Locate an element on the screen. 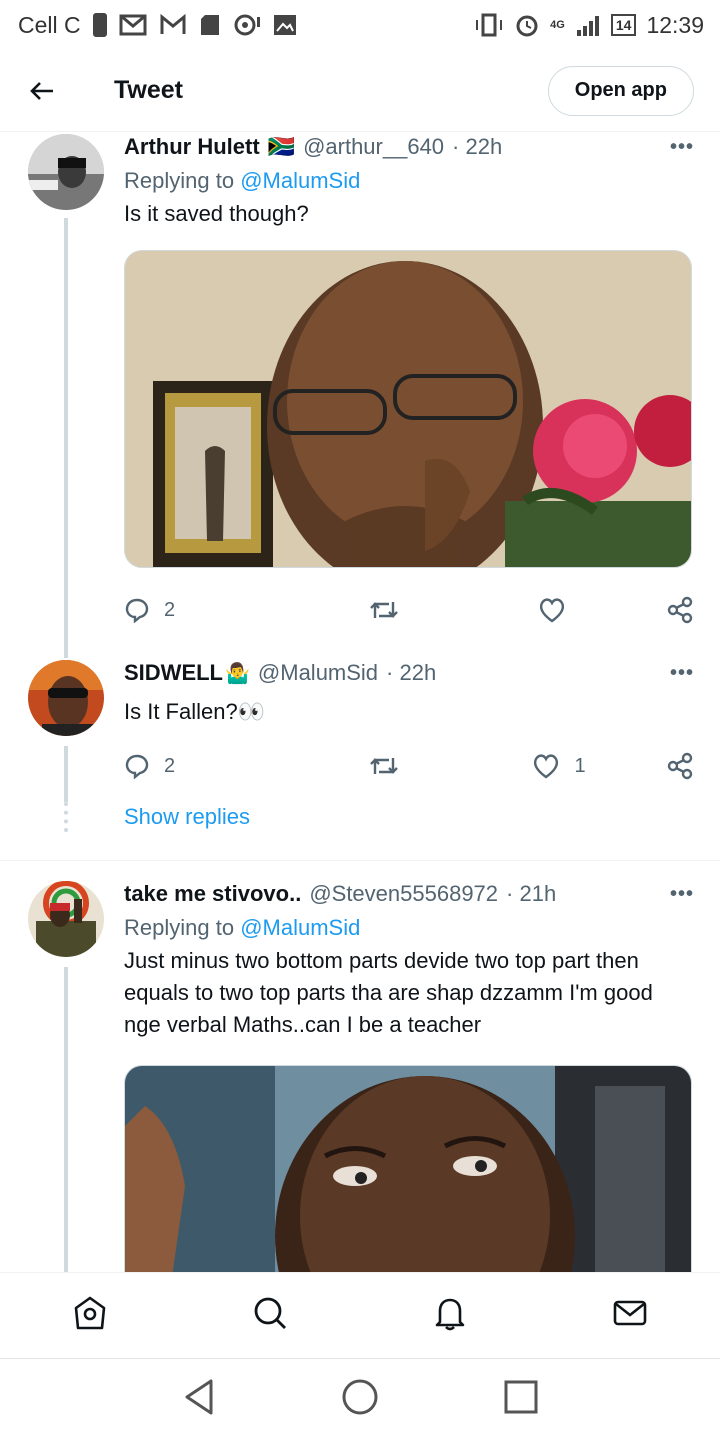 This screenshot has height=1440, width=720. envelope-icon is located at coordinates (630, 1313).